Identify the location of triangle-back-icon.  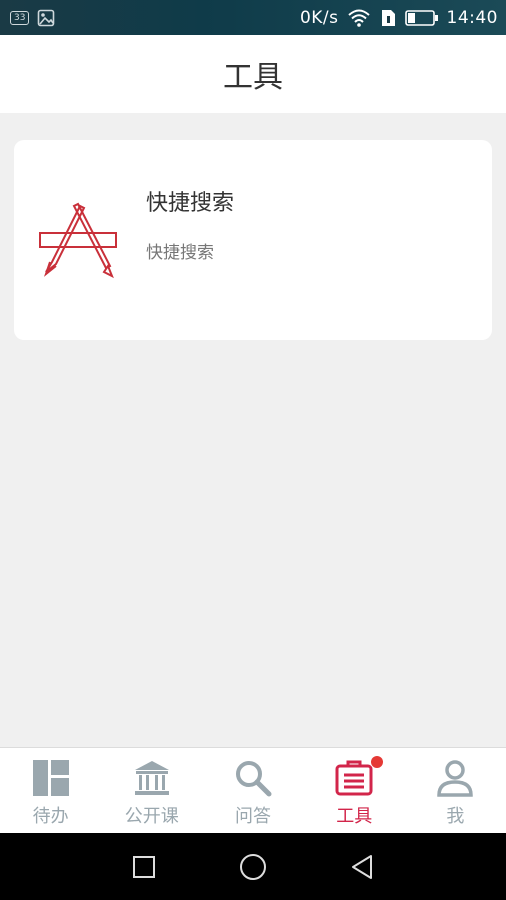
(361, 866).